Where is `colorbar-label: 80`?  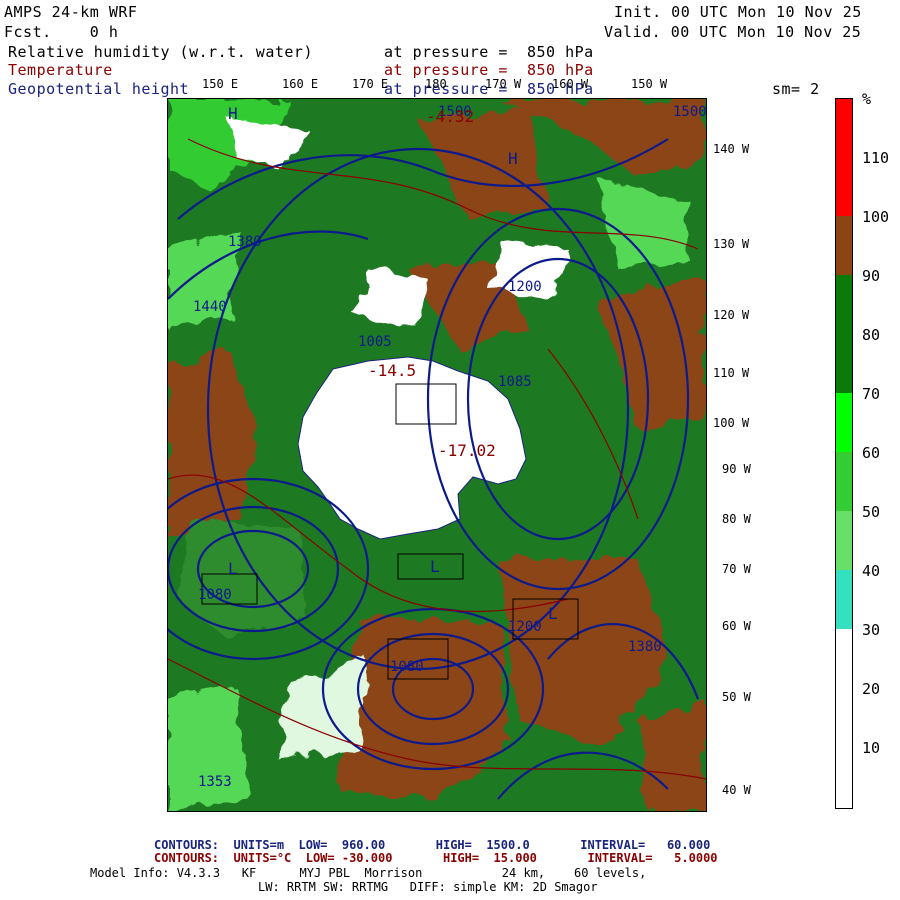 colorbar-label: 80 is located at coordinates (871, 335).